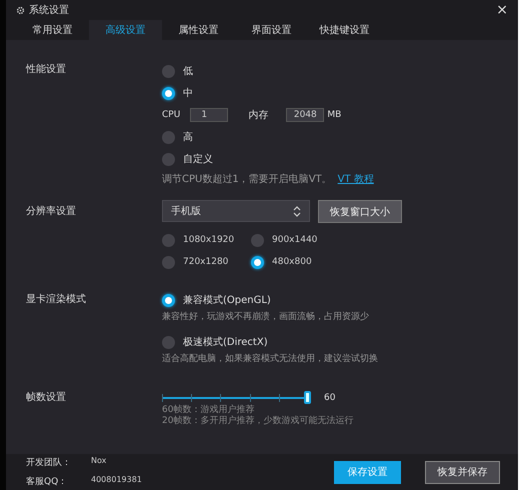 This screenshot has width=528, height=490. I want to click on option-label: 高, so click(188, 137).